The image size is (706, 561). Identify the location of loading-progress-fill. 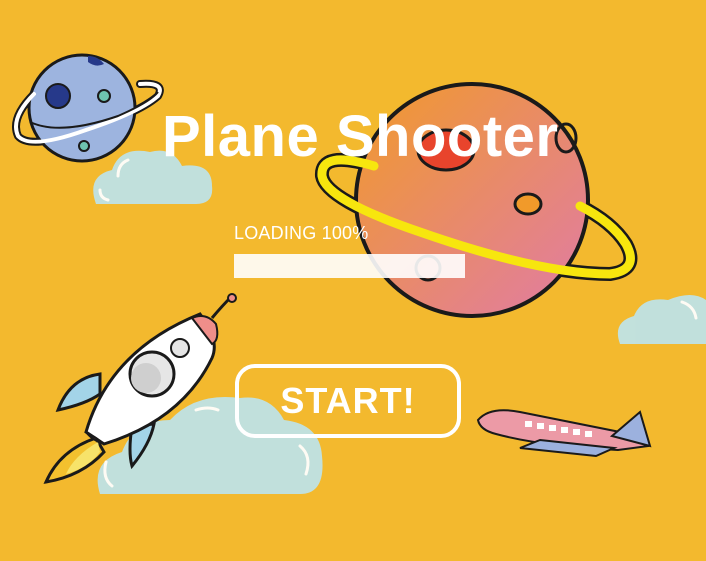
(349, 266).